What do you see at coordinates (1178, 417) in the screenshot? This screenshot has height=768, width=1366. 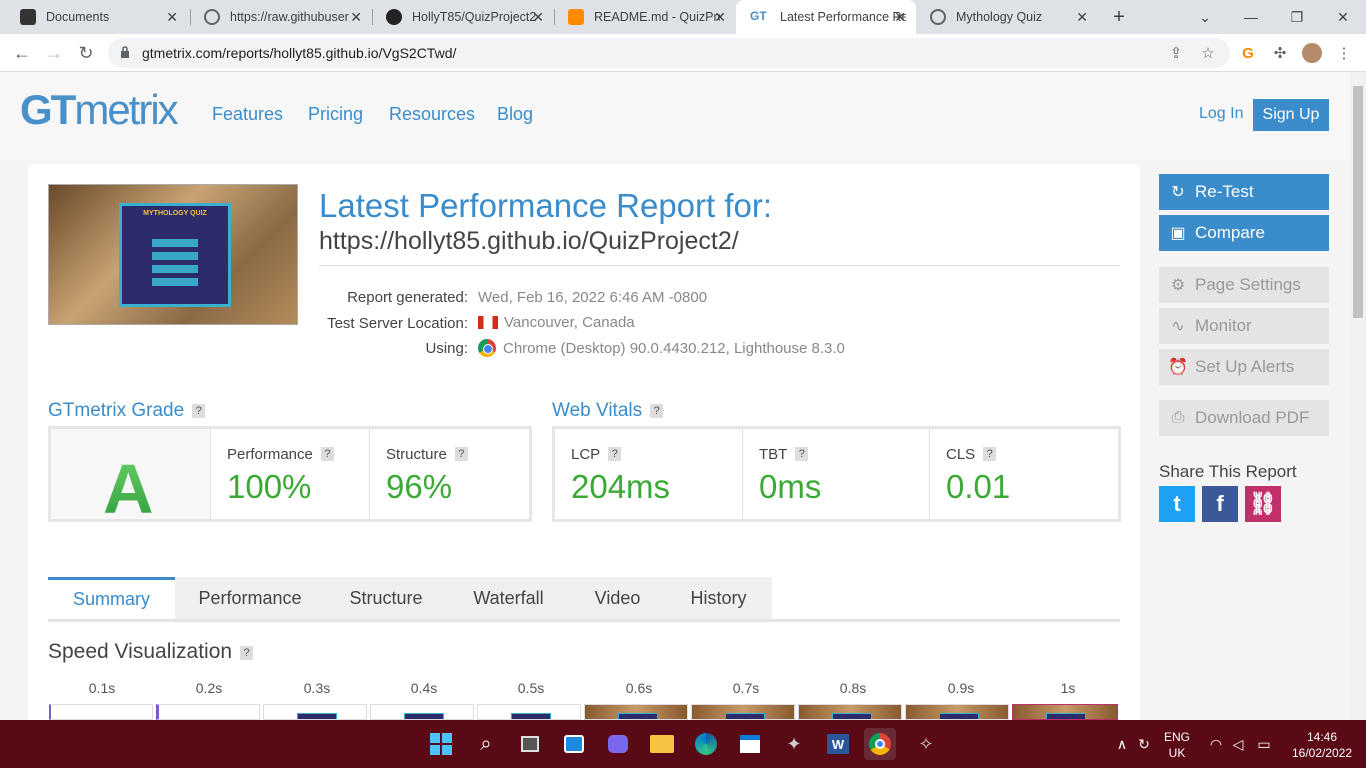 I see `pdf-icon: ⎙` at bounding box center [1178, 417].